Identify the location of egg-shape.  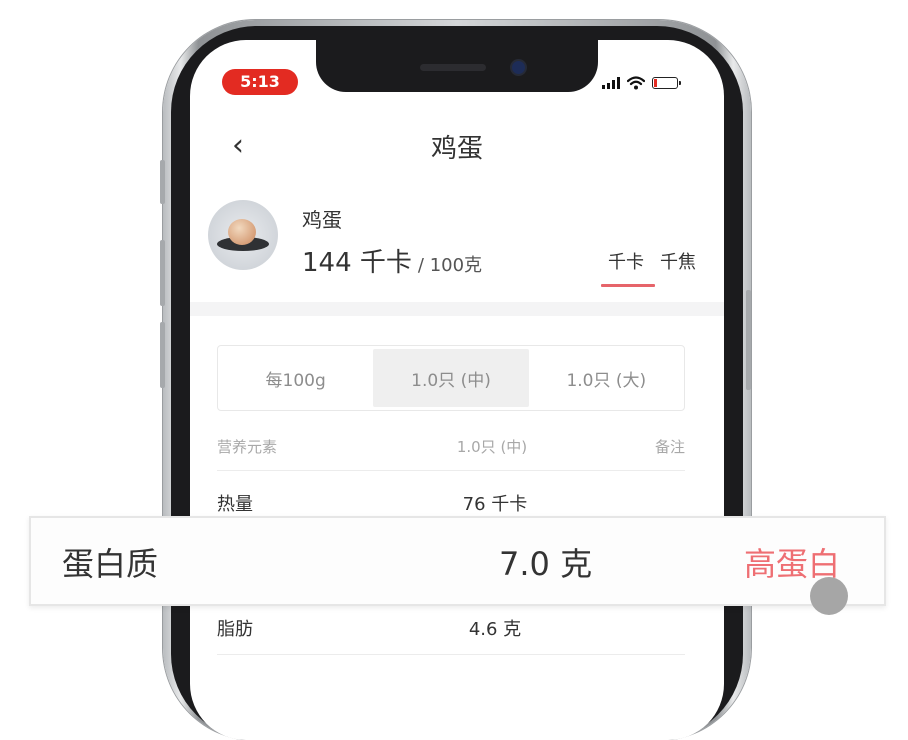
(242, 232).